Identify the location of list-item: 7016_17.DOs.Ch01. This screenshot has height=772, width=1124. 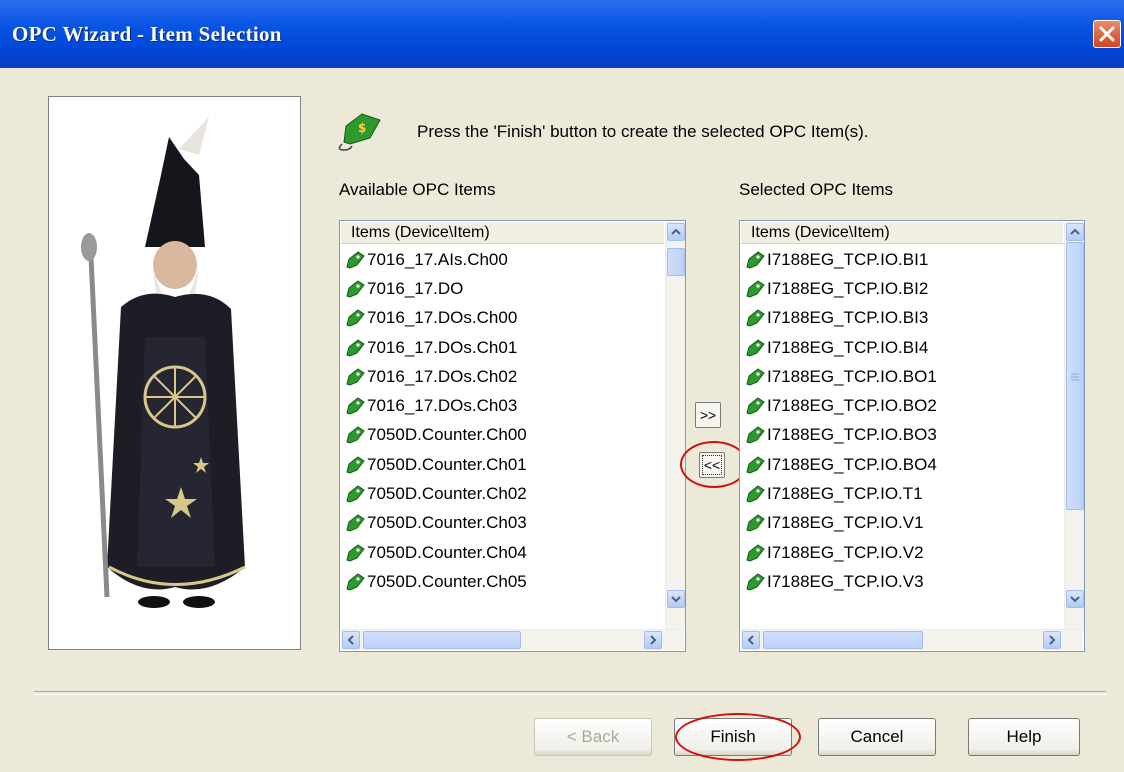
(434, 347).